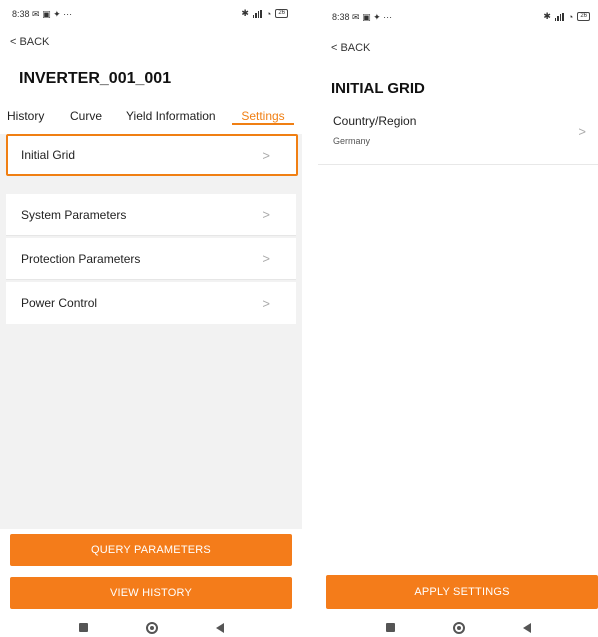  Describe the element at coordinates (151, 550) in the screenshot. I see `query-parameters-button: QUERY PARAMETERS` at that location.